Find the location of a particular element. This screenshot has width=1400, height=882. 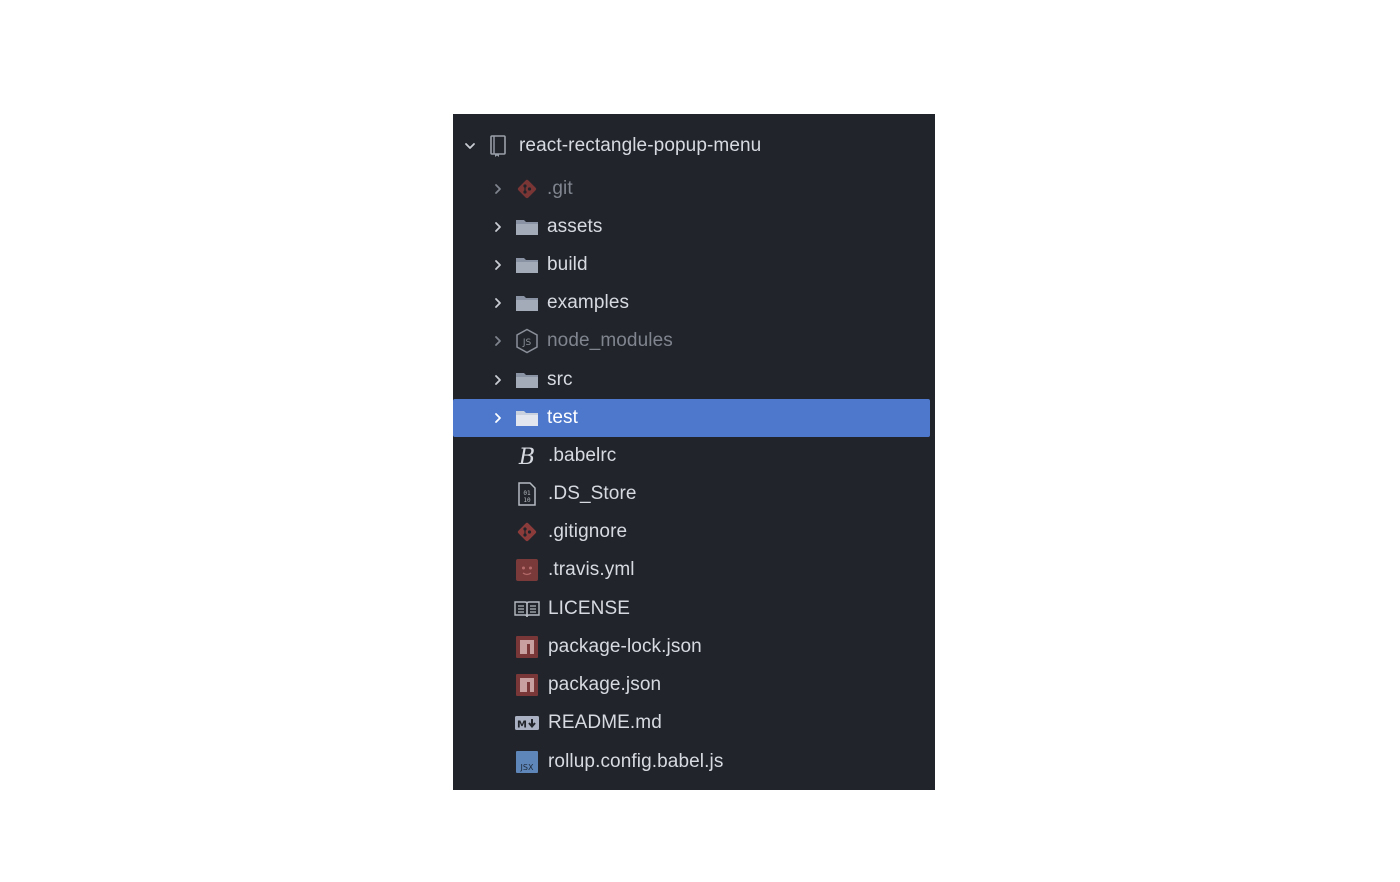

tree-item-examples-folder: examples is located at coordinates (691, 303).